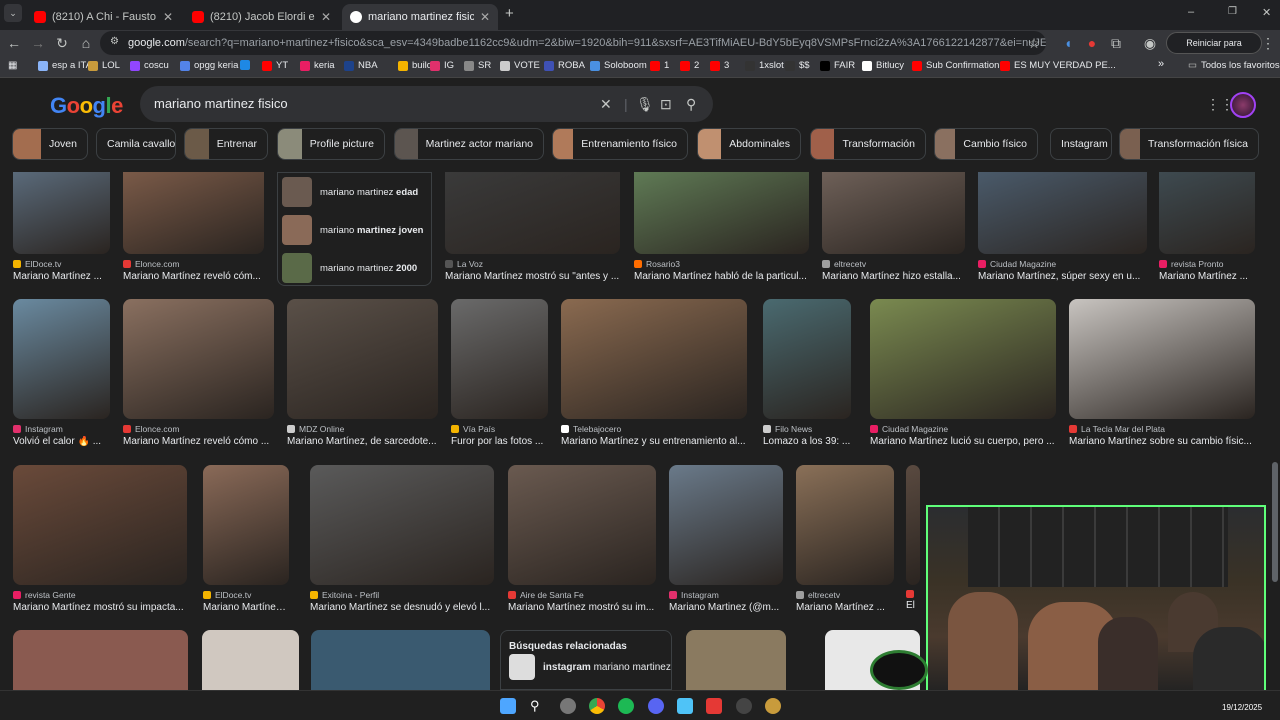 This screenshot has width=1280, height=720. Describe the element at coordinates (1242, 707) in the screenshot. I see `clock: 19/12/2025` at that location.